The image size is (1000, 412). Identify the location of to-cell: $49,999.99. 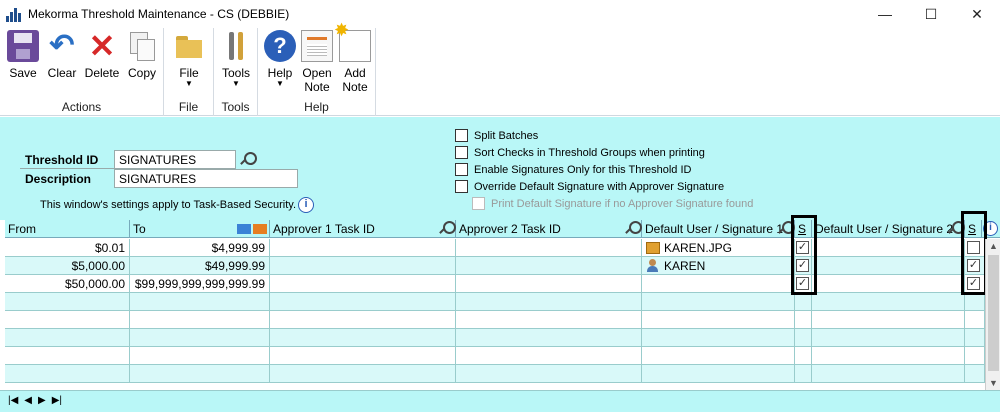
(200, 266).